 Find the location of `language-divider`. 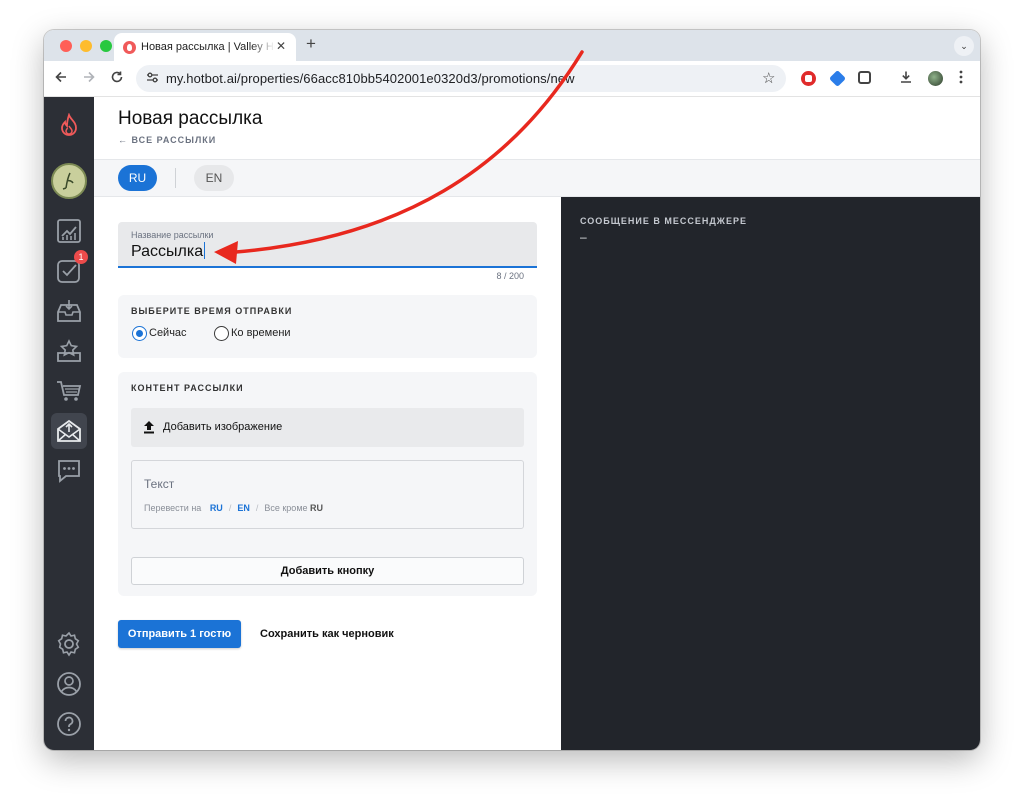

language-divider is located at coordinates (175, 178).